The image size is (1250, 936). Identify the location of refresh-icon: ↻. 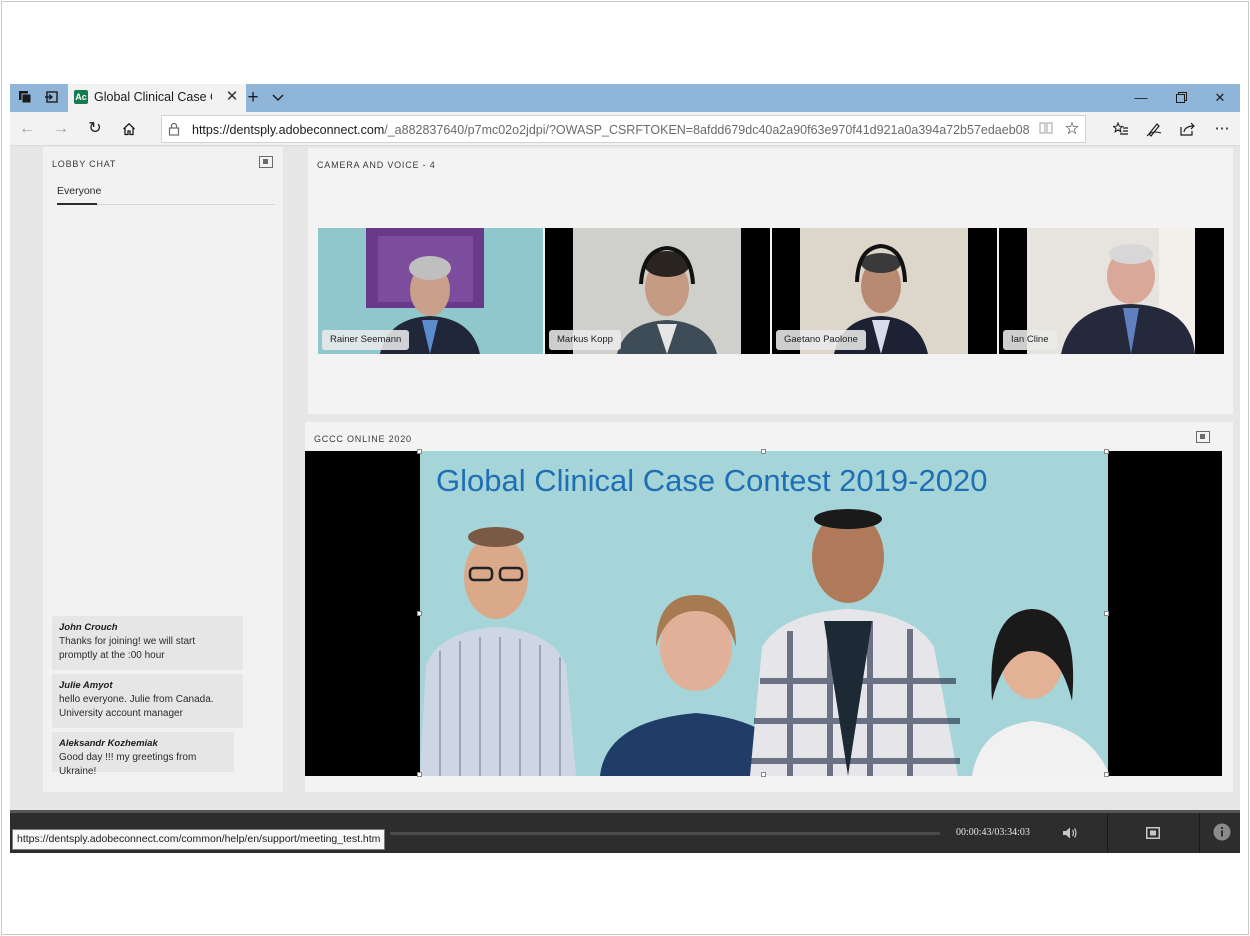
(95, 129).